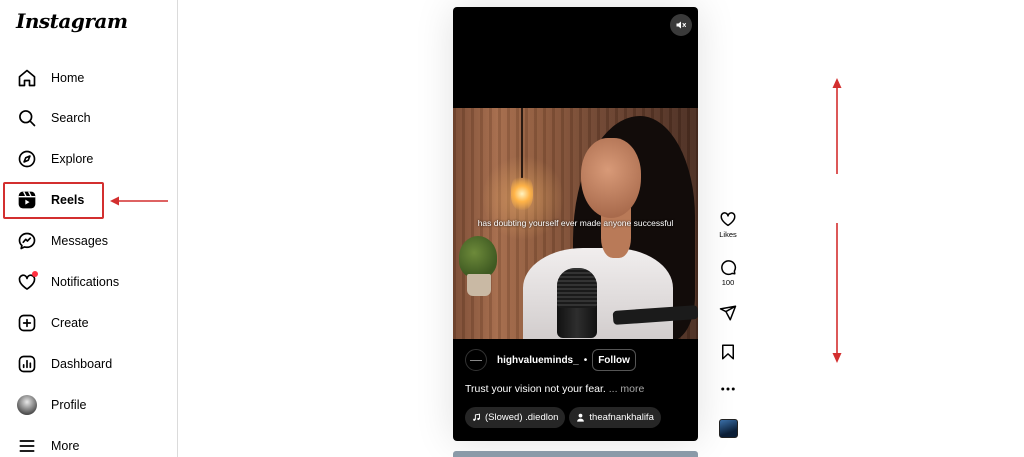  What do you see at coordinates (522, 143) in the screenshot?
I see `lamp-cord` at bounding box center [522, 143].